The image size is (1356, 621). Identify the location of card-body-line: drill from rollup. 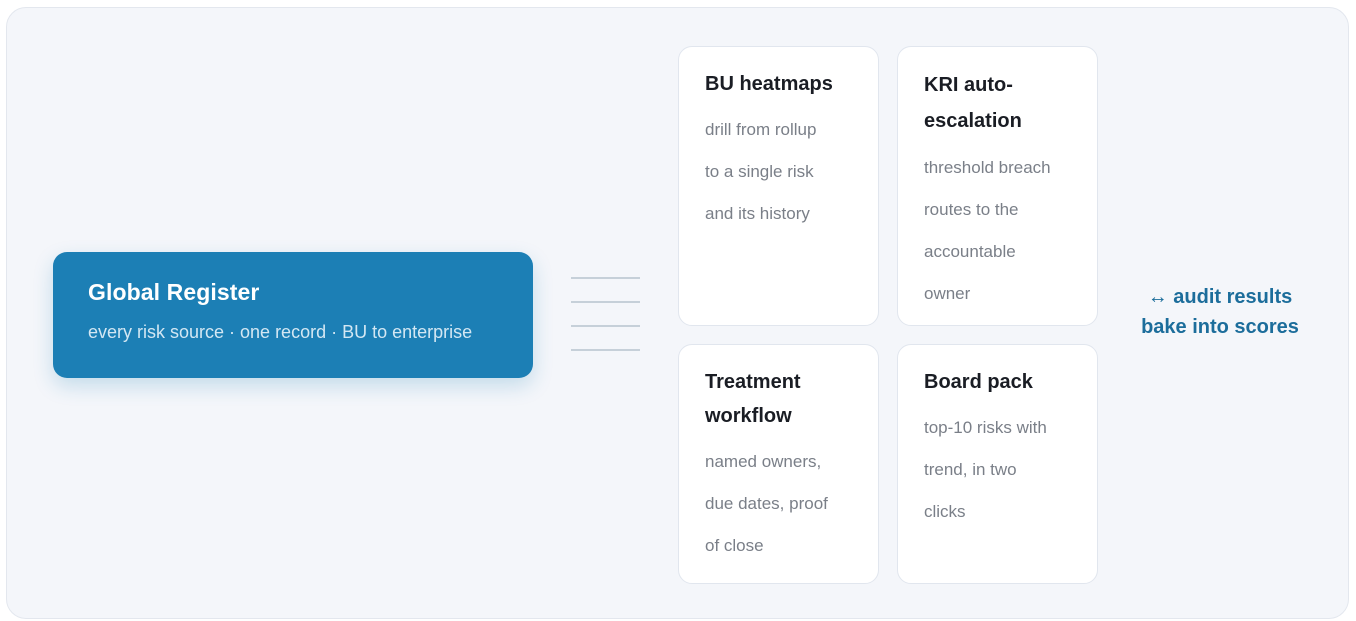
(761, 129).